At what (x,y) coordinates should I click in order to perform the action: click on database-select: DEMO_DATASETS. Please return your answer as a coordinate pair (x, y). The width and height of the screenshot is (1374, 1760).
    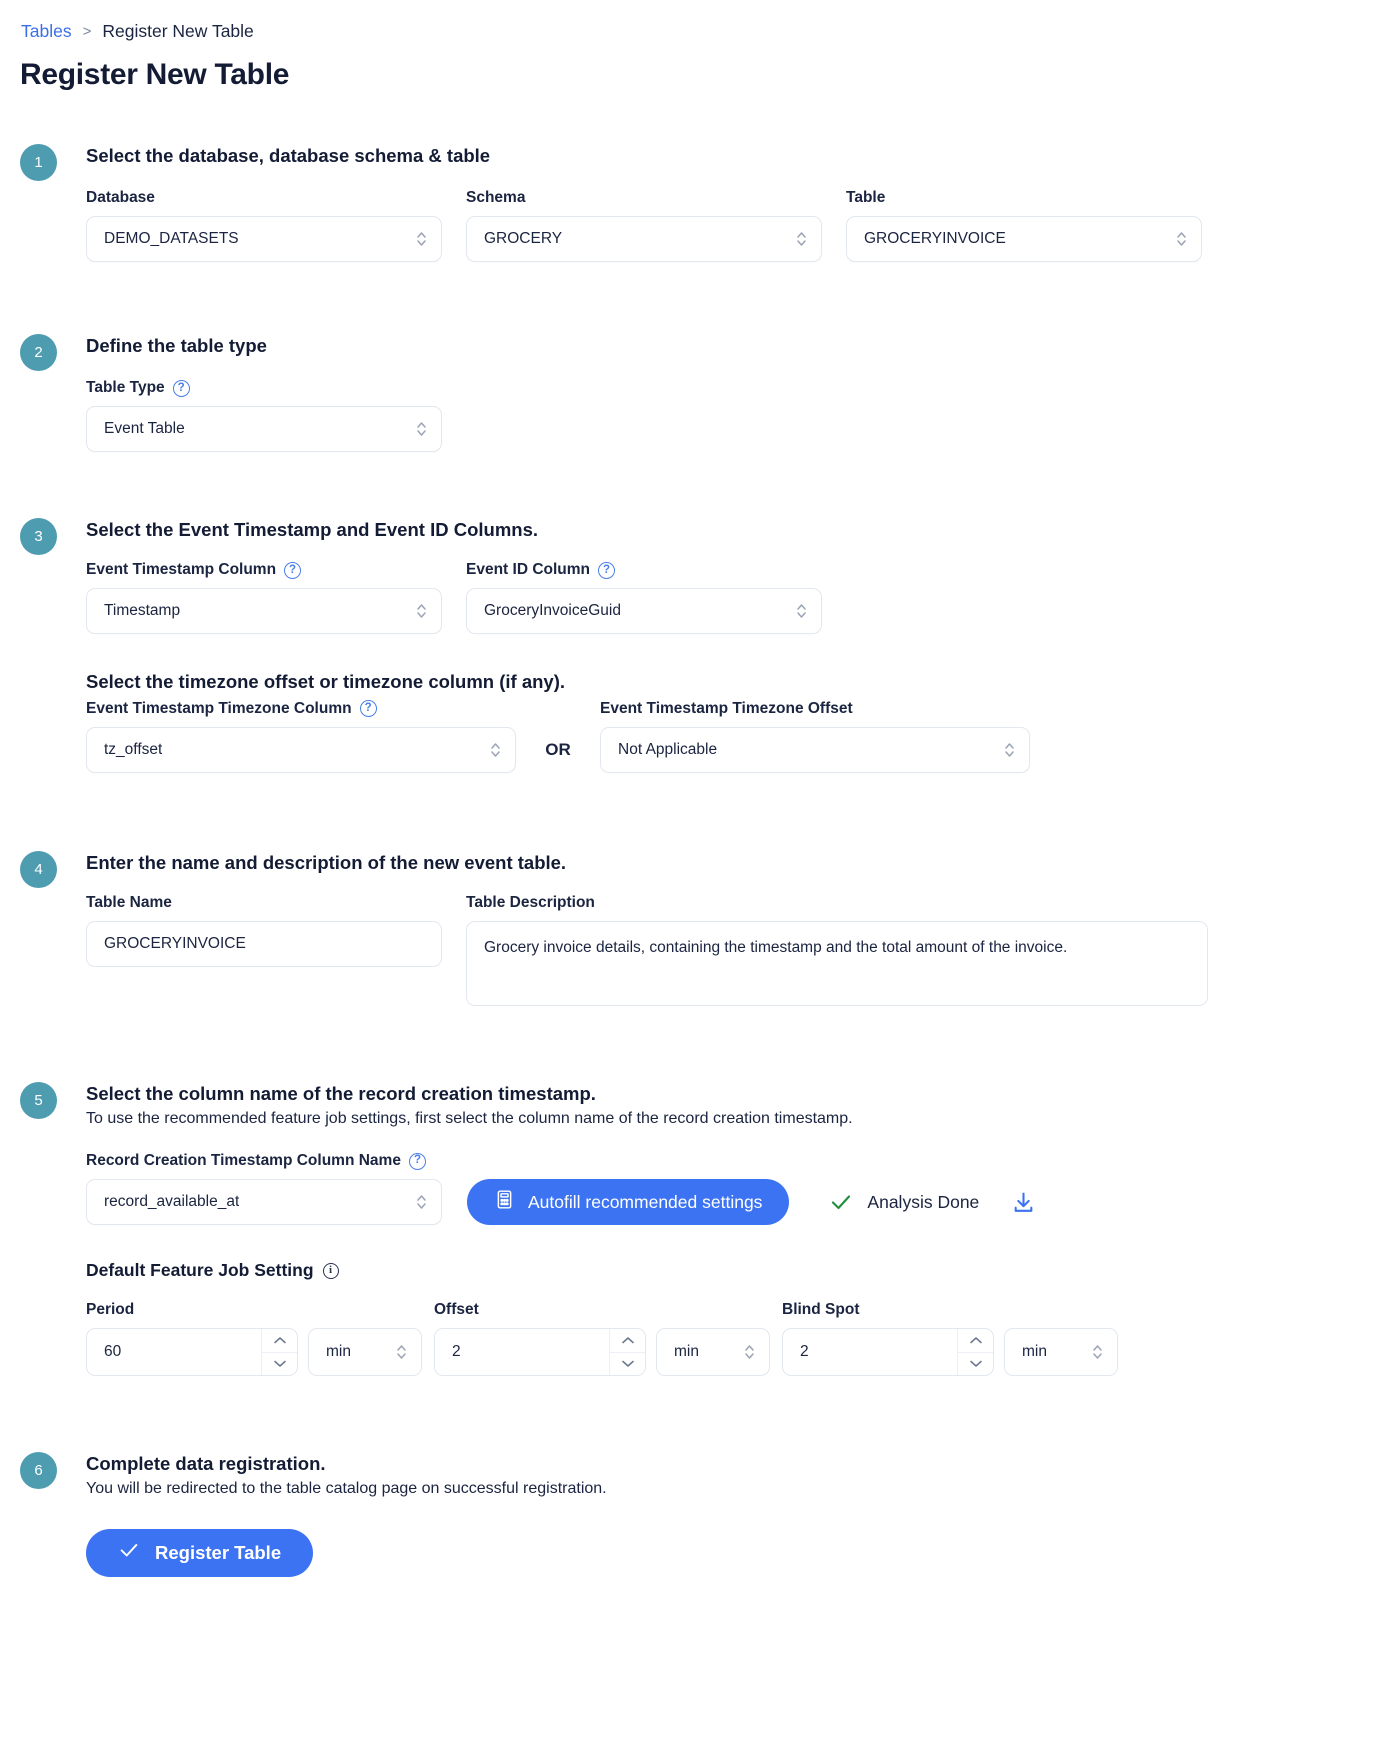
    Looking at the image, I should click on (264, 239).